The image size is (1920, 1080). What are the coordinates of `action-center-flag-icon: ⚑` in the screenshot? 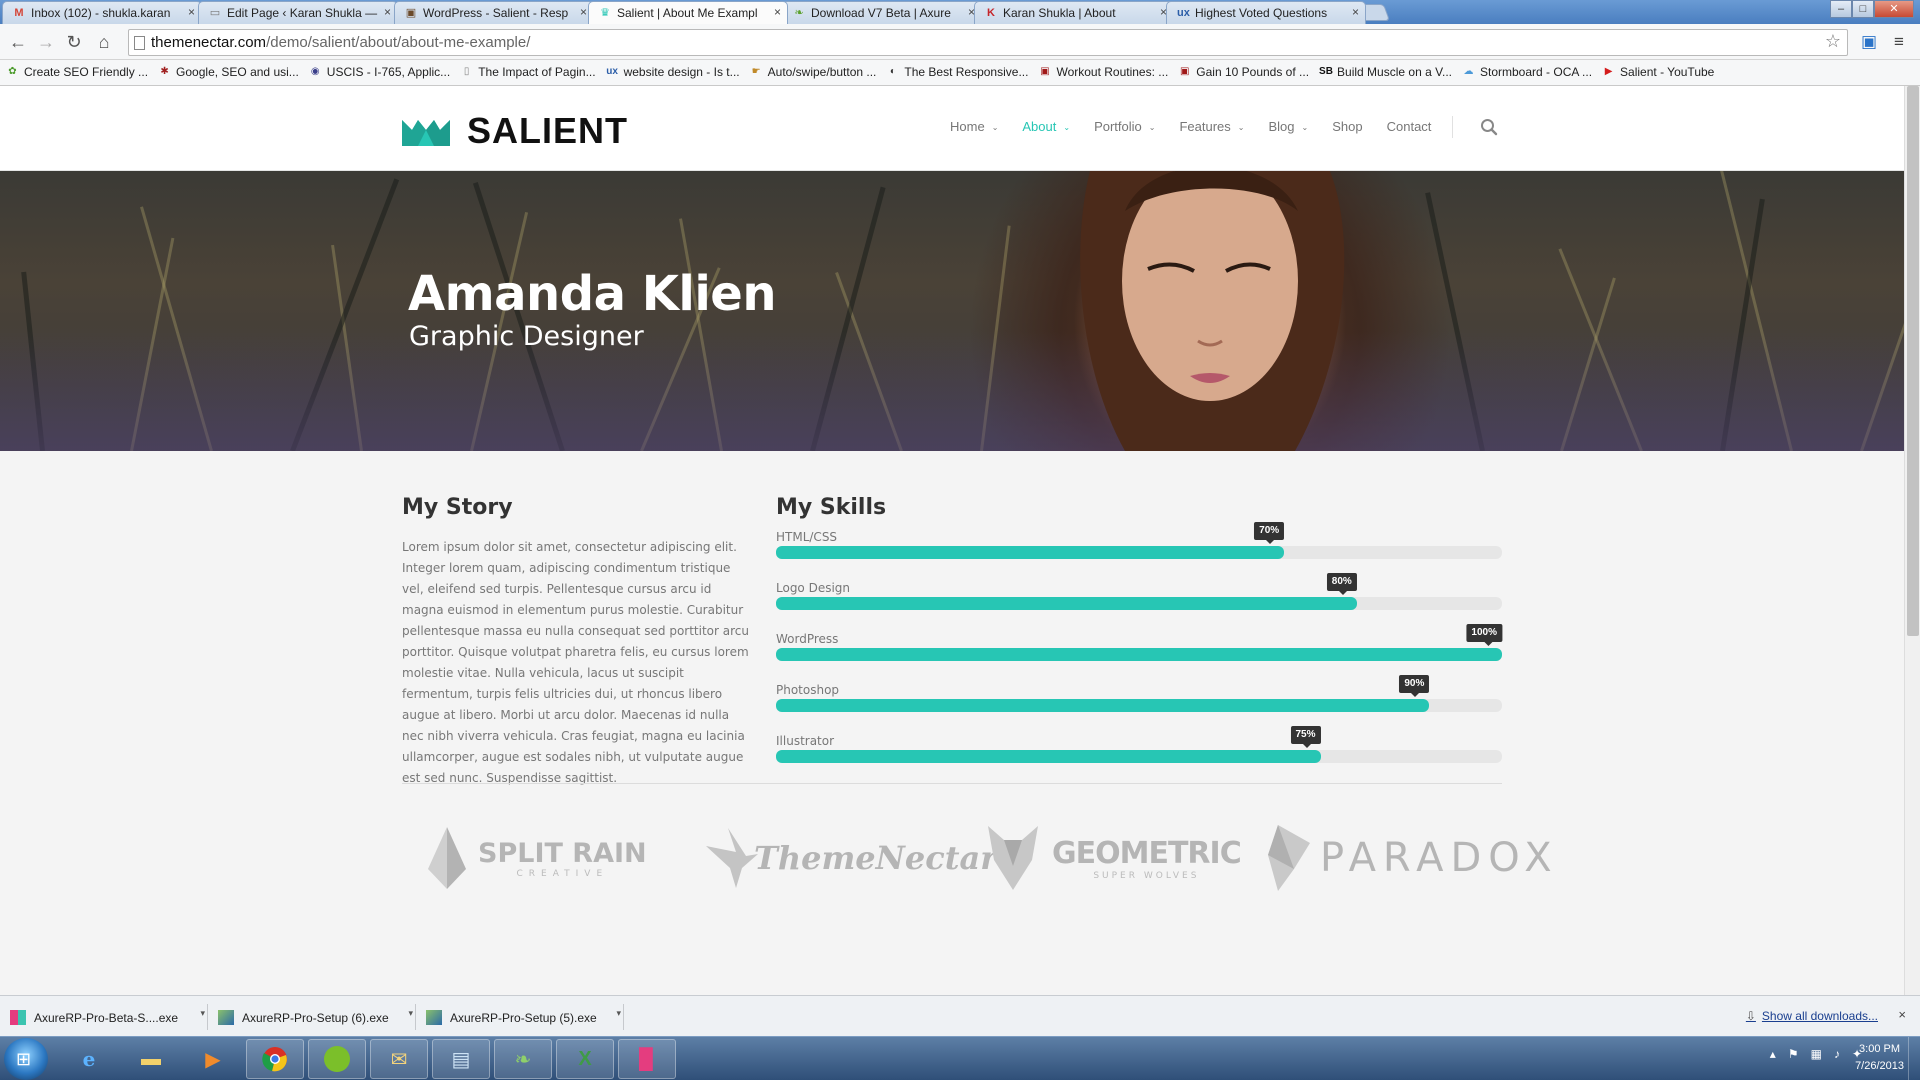 It's located at (1793, 1054).